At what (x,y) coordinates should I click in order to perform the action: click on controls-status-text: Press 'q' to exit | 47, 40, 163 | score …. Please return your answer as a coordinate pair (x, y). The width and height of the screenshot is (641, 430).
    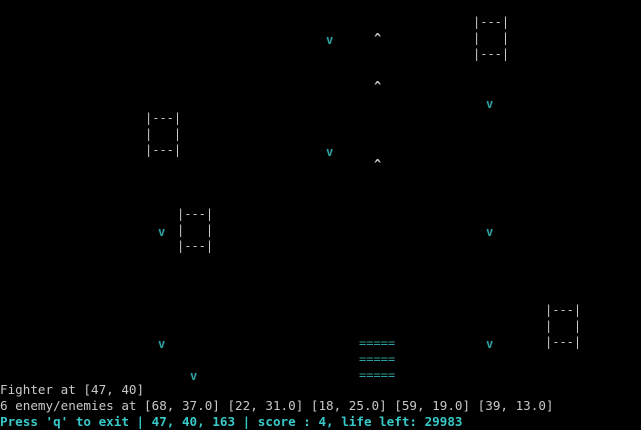
    Looking at the image, I should click on (231, 421).